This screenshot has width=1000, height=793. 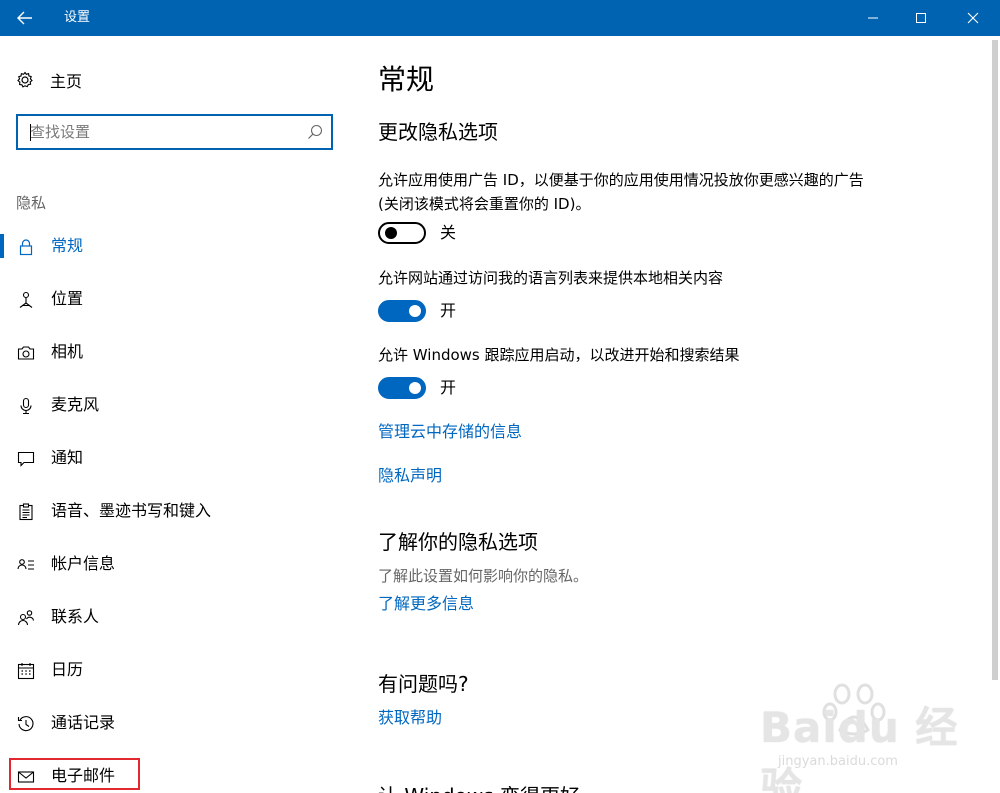 I want to click on section-title-make-windows-better: 让 Windows 变得更好, so click(x=479, y=787).